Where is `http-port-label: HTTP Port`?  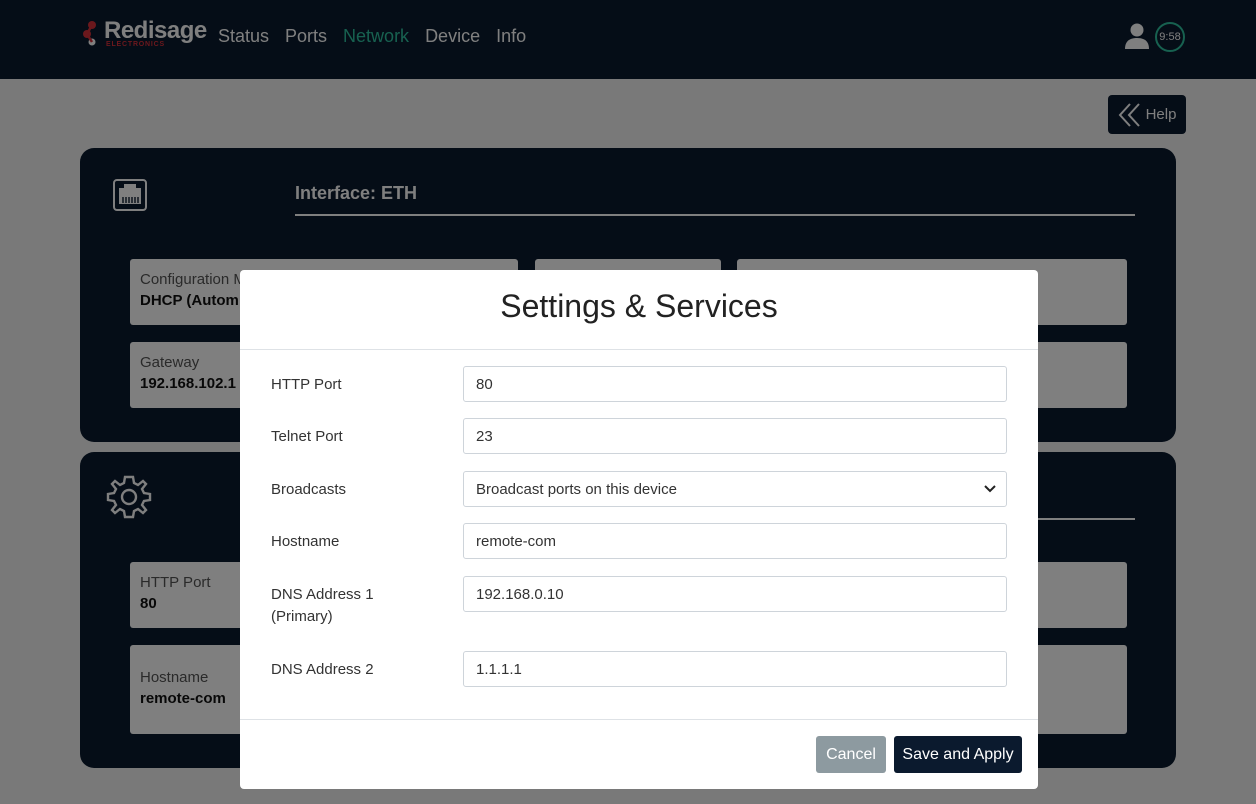
http-port-label: HTTP Port is located at coordinates (306, 384).